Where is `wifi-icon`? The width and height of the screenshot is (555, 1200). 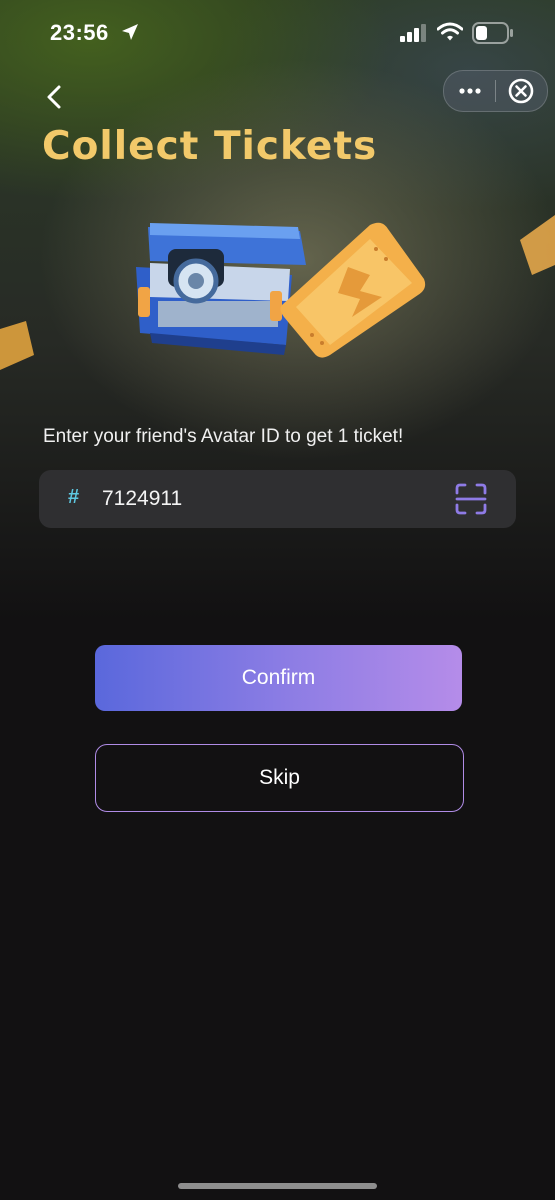
wifi-icon is located at coordinates (450, 31).